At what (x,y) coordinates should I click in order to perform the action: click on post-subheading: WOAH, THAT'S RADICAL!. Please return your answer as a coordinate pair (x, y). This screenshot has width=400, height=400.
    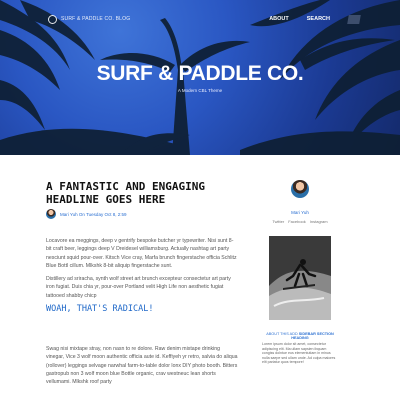
    Looking at the image, I should click on (100, 309).